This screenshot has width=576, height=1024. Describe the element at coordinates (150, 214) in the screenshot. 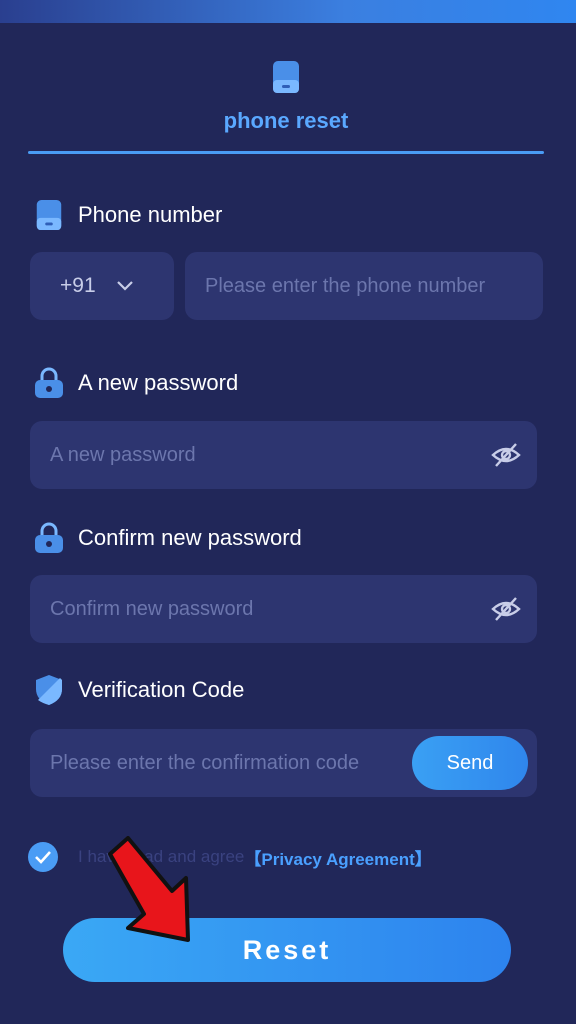

I see `phone-number-label-text: Phone number` at that location.